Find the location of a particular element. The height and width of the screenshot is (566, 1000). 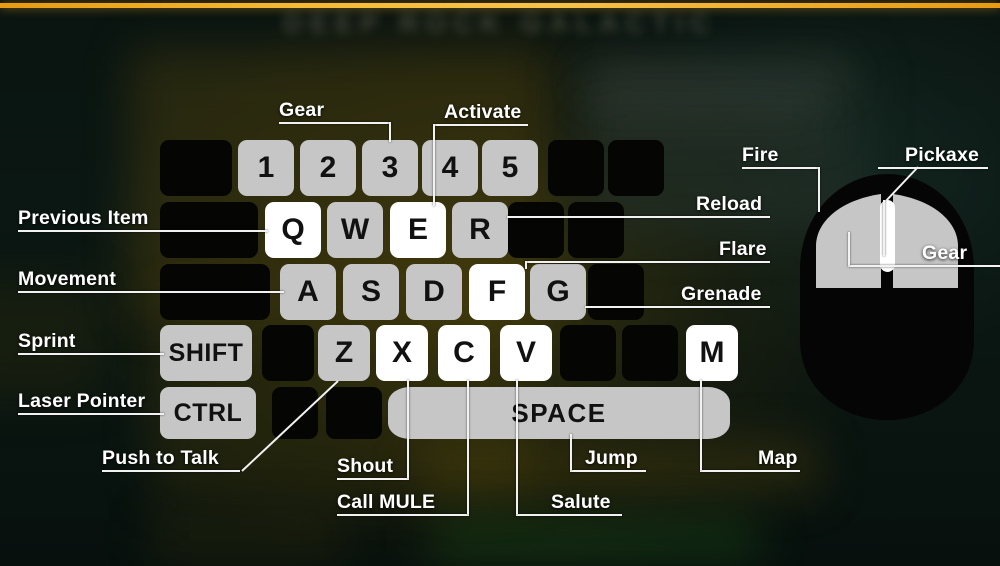

key-4: 4 is located at coordinates (450, 168).